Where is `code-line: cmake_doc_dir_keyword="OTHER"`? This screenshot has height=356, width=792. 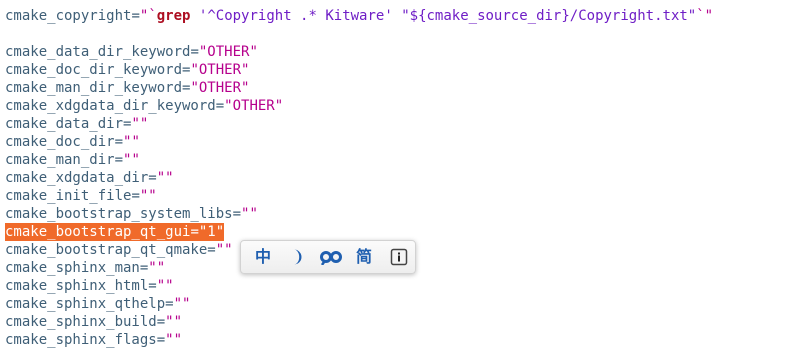
code-line: cmake_doc_dir_keyword="OTHER" is located at coordinates (127, 70).